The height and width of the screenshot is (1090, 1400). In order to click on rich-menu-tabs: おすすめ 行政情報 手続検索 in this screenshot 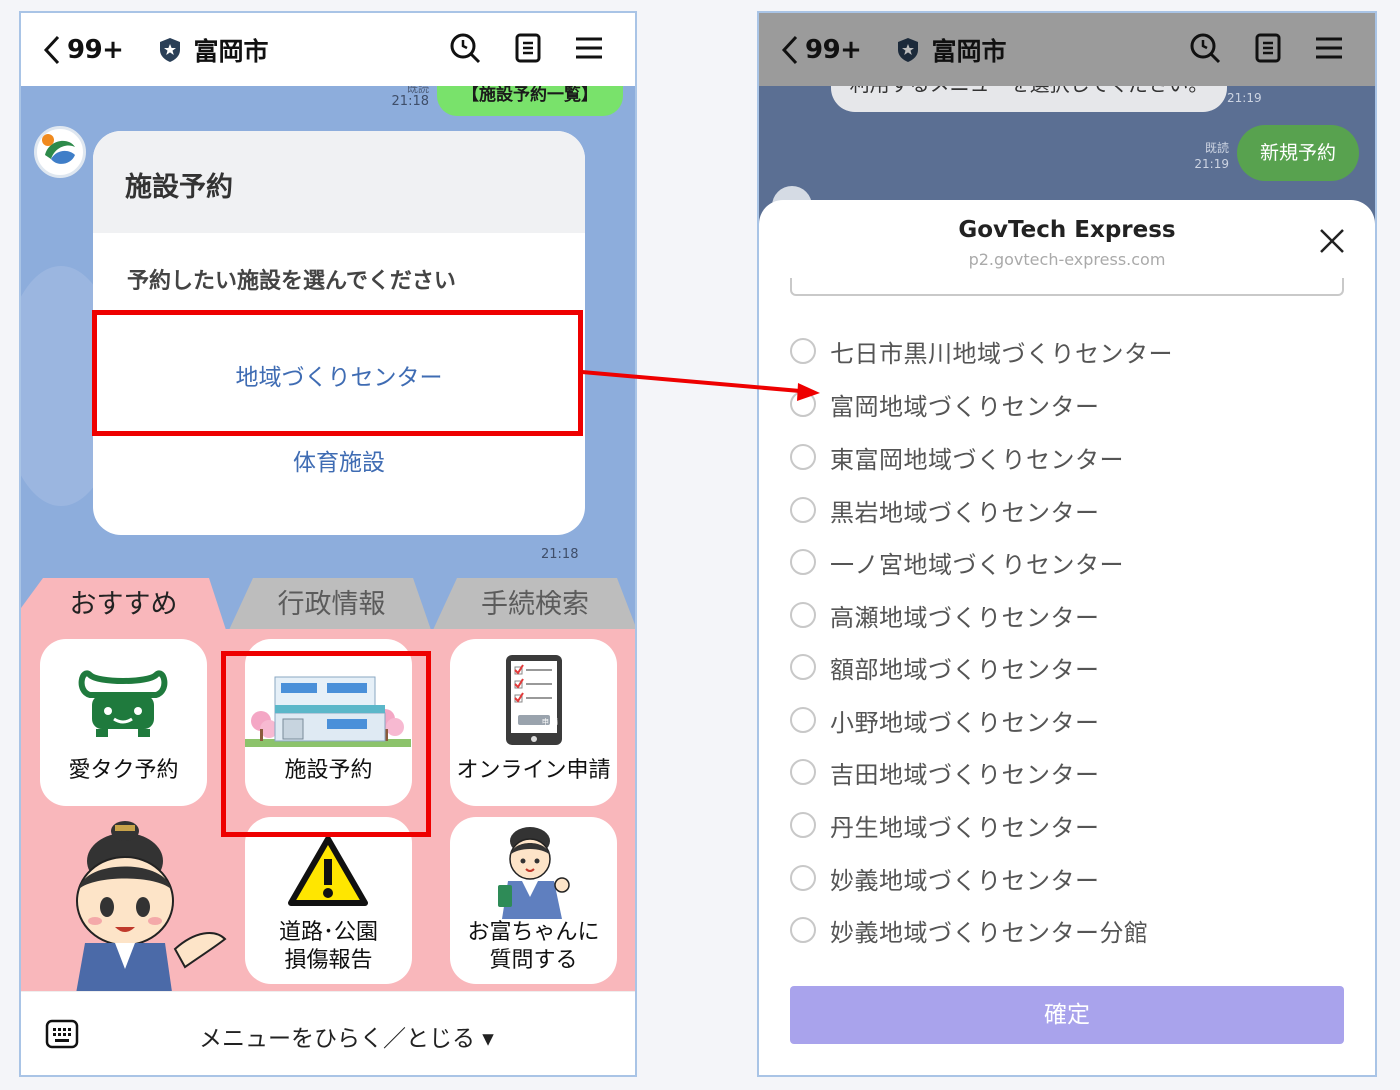, I will do `click(328, 604)`.